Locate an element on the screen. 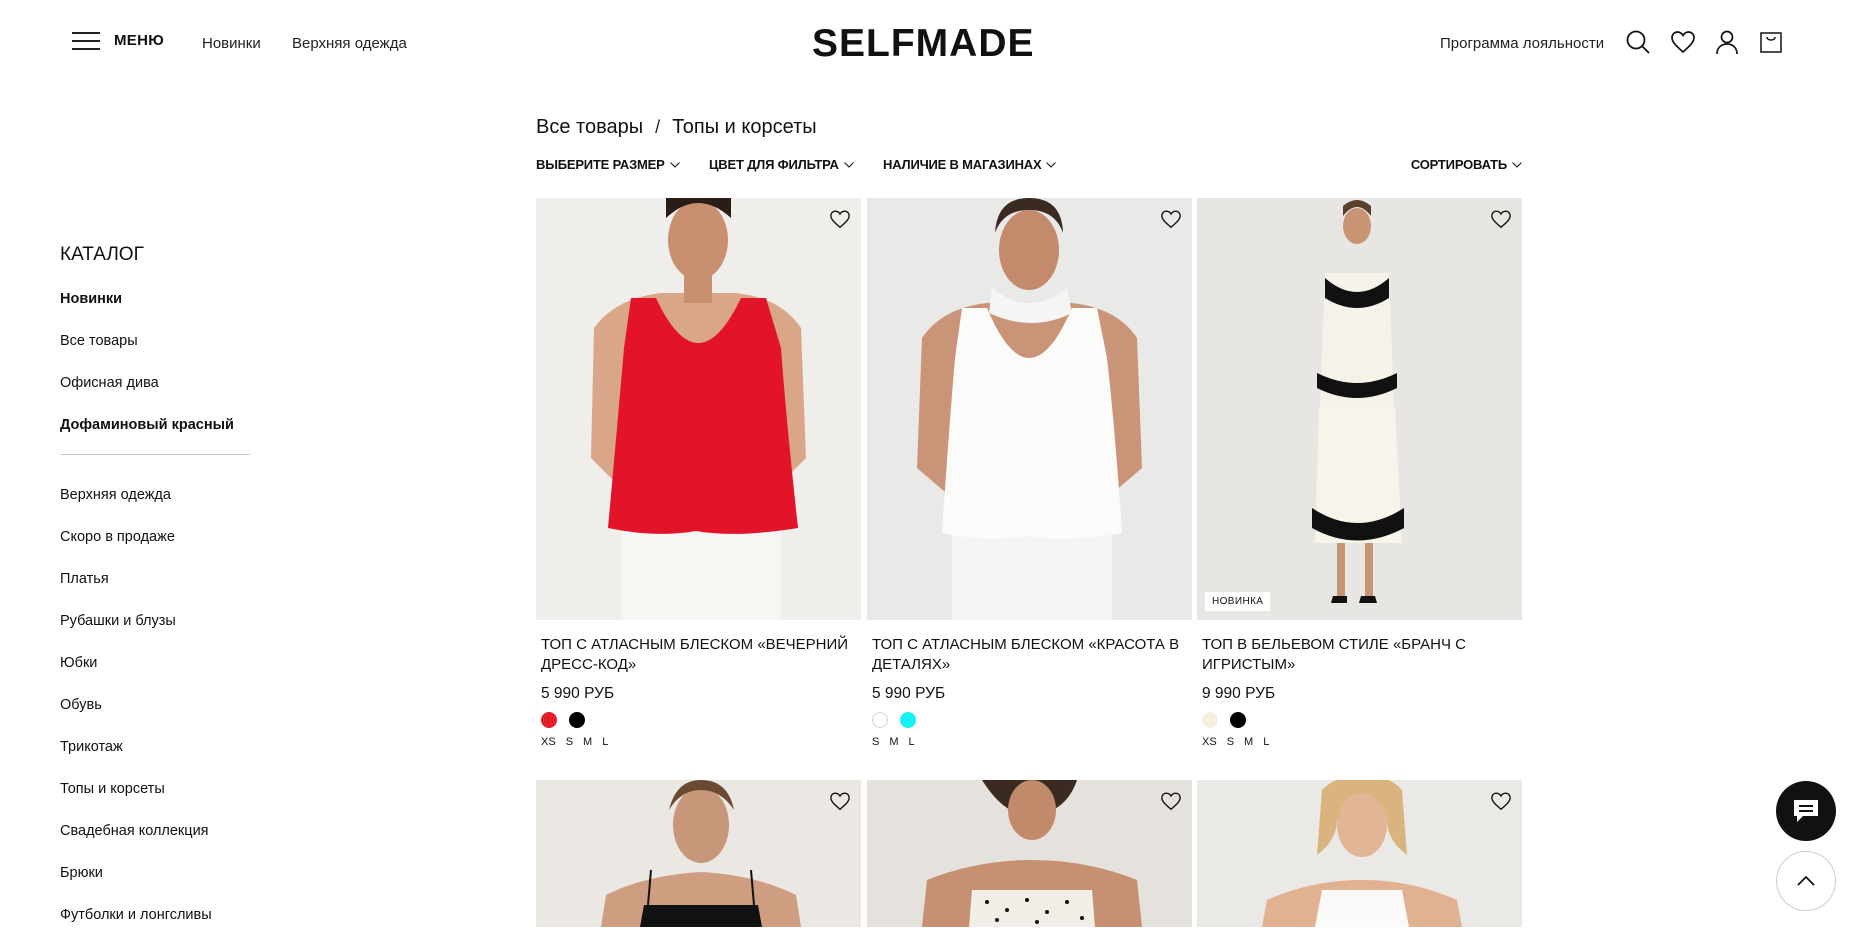 The width and height of the screenshot is (1853, 946). arrow-up-icon is located at coordinates (1806, 880).